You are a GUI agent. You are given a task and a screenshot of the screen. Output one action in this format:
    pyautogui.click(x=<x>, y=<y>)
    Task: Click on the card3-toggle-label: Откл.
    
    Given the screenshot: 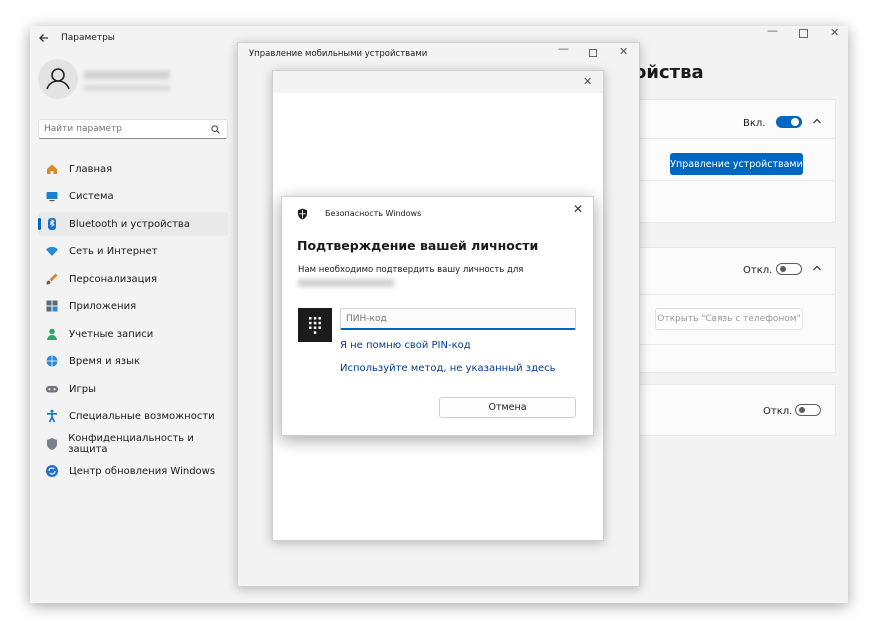 What is the action you would take?
    pyautogui.click(x=778, y=411)
    